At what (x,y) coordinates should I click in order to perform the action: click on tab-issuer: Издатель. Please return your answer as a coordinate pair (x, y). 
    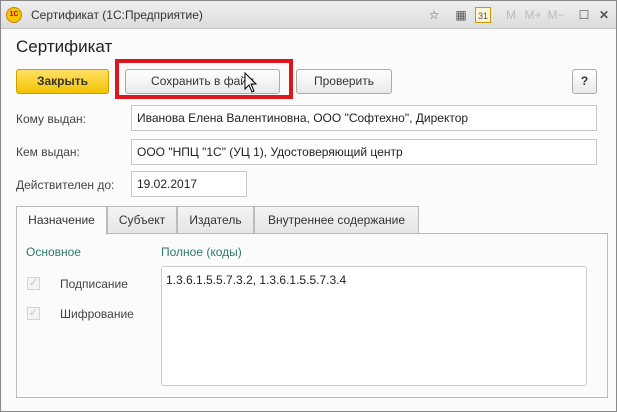
    Looking at the image, I should click on (215, 220).